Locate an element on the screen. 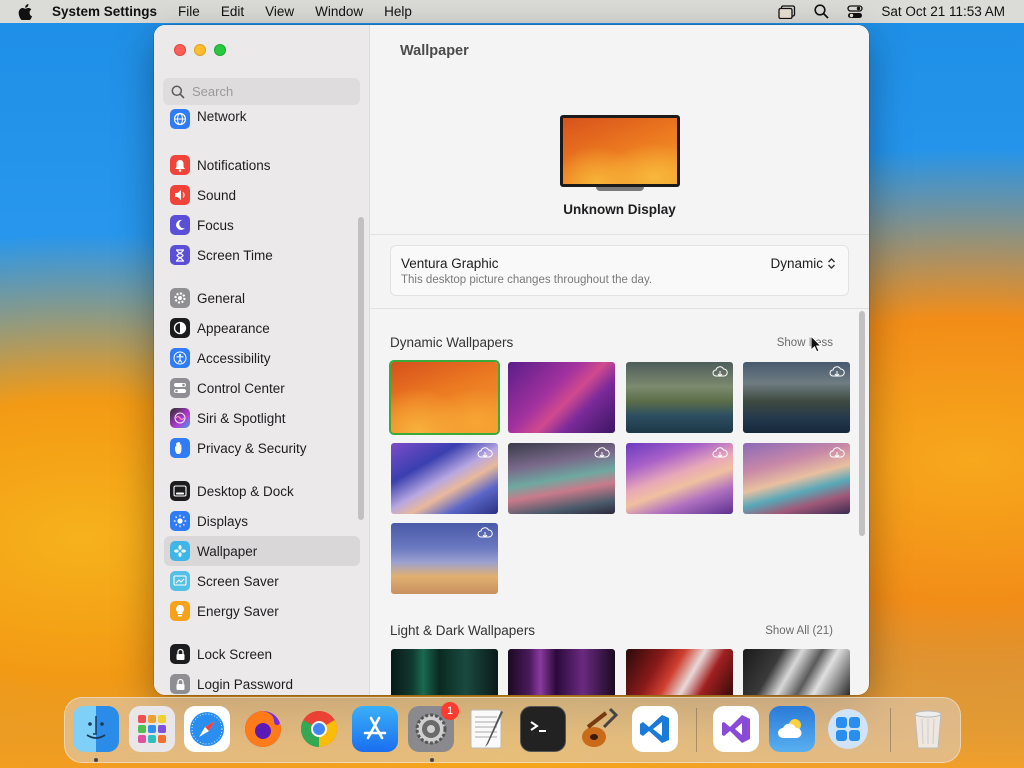 The image size is (1024, 768). firefox-icon is located at coordinates (263, 729).